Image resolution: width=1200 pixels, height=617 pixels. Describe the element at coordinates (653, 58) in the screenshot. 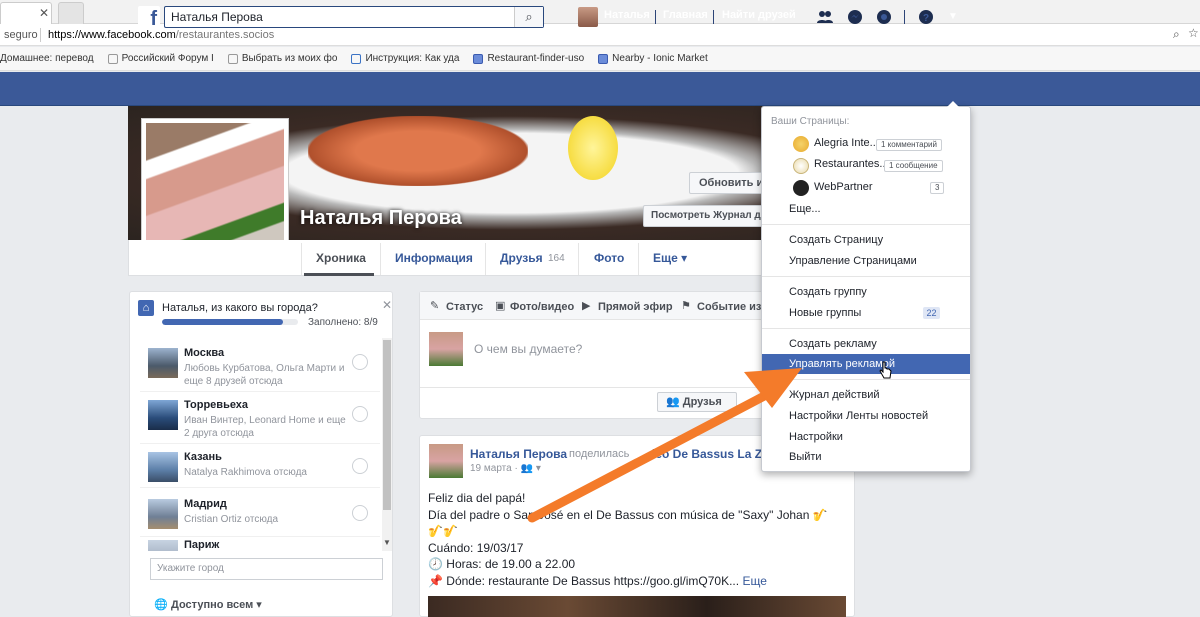

I see `bookmark-item: Nearby - Ionic Market` at that location.